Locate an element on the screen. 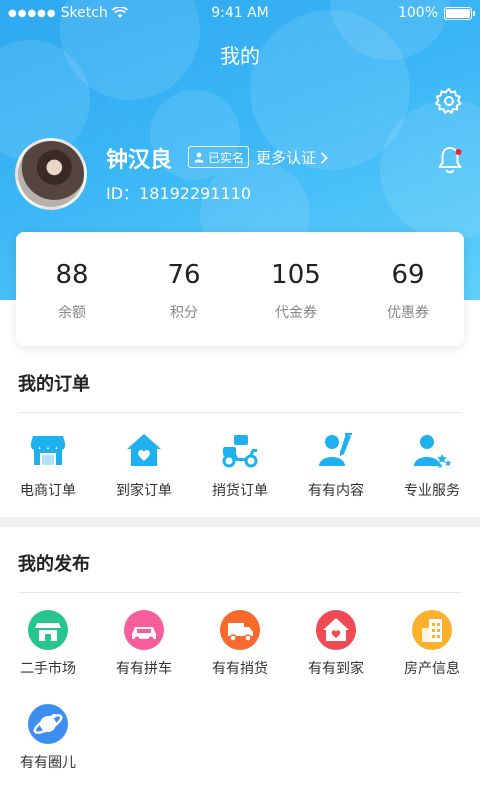 The image size is (480, 800). stat-label: 代金券 is located at coordinates (296, 313).